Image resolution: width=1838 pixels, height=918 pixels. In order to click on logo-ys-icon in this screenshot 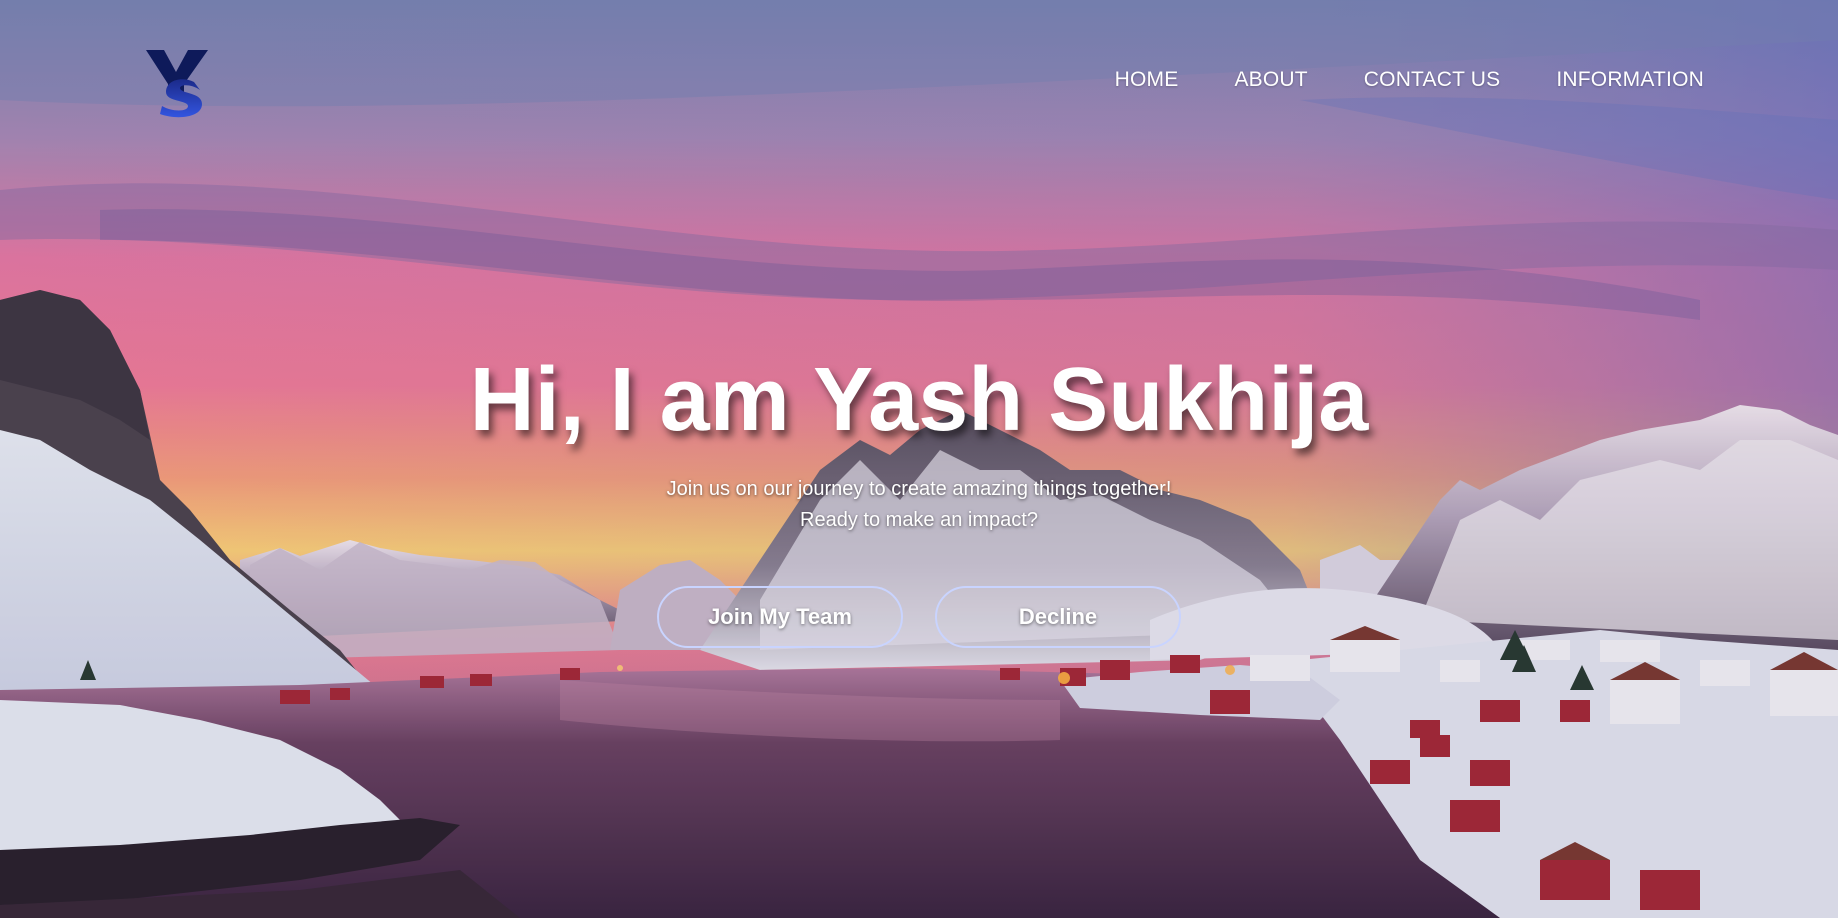, I will do `click(177, 84)`.